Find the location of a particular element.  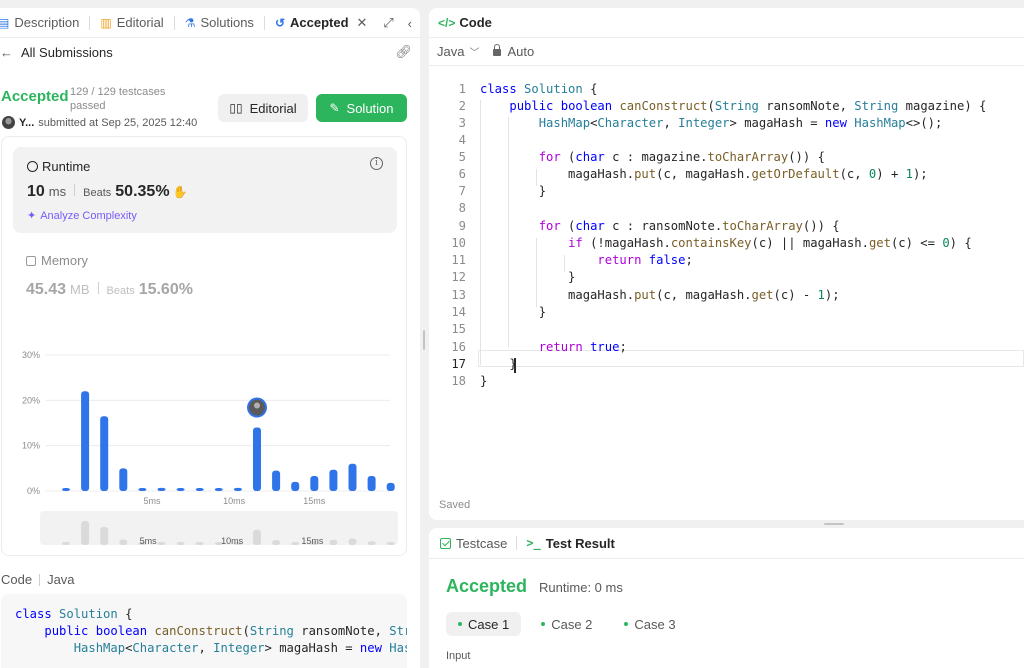

accepted-status: Accepted is located at coordinates (35, 96).